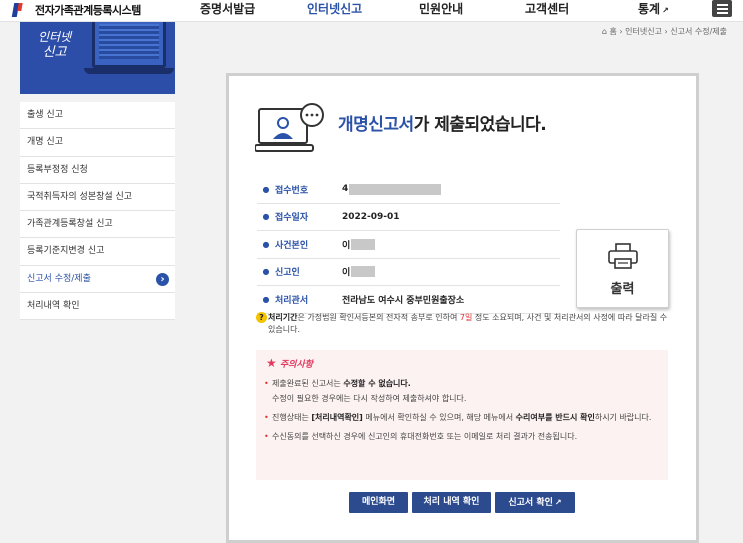 This screenshot has width=743, height=543. I want to click on caution-item2-c: 메뉴에서 확인하실 수 있으며, 해당 메뉴에서, so click(439, 417).